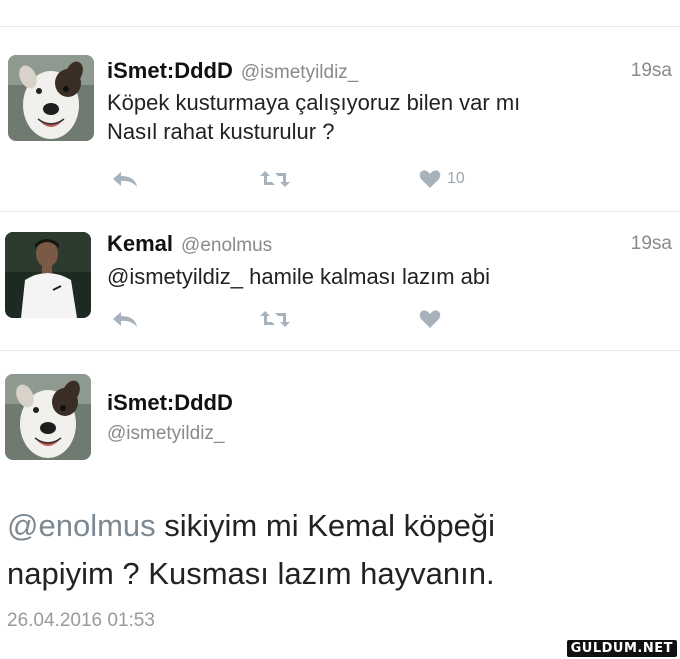 Image resolution: width=680 pixels, height=659 pixels. I want to click on like-count: 10, so click(456, 178).